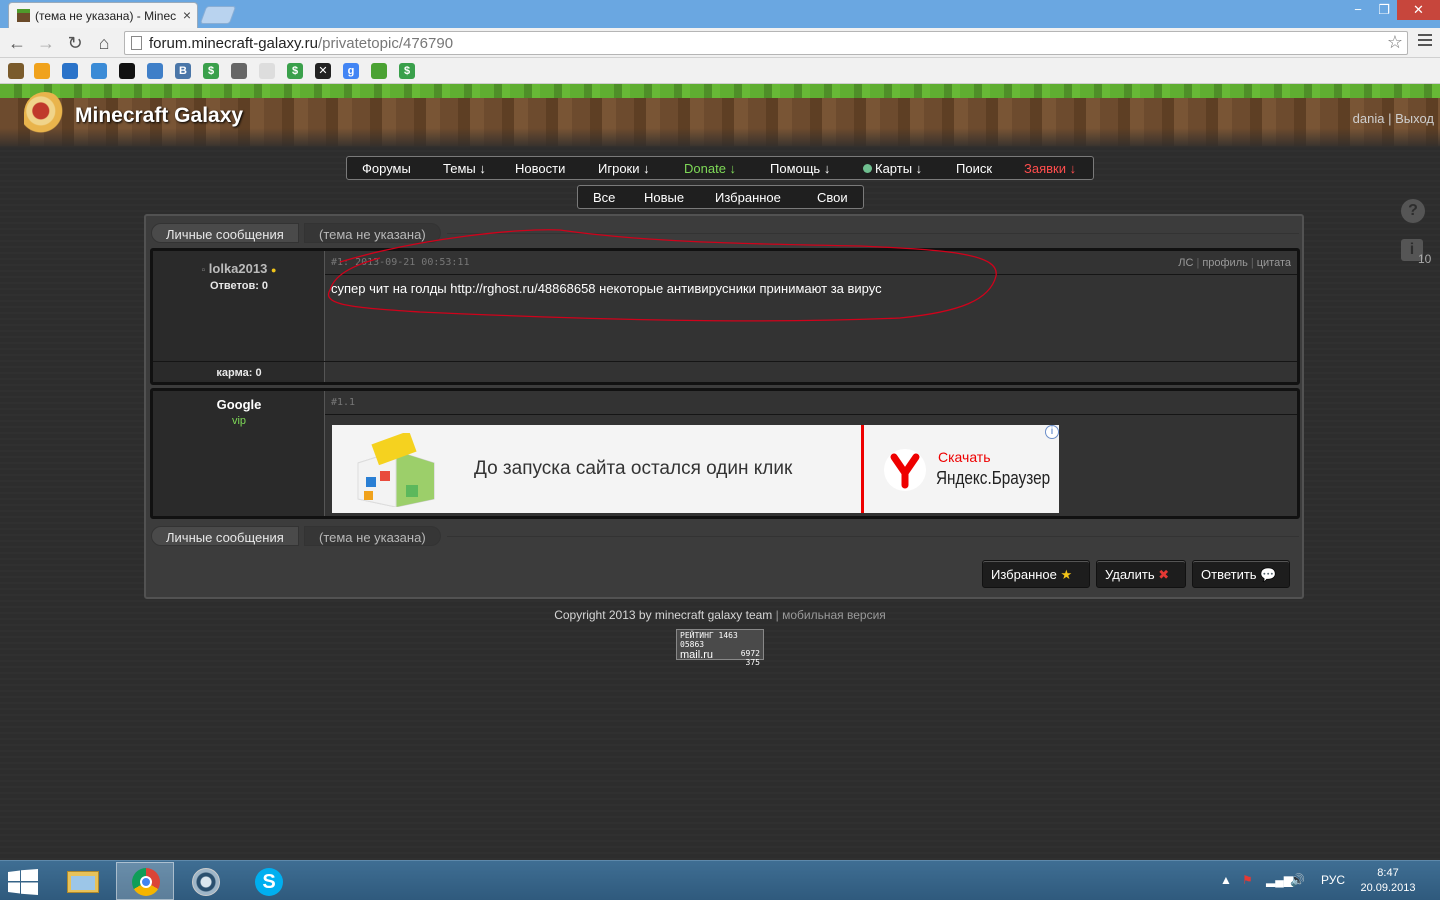  I want to click on subnav-item: Новые, so click(664, 197).